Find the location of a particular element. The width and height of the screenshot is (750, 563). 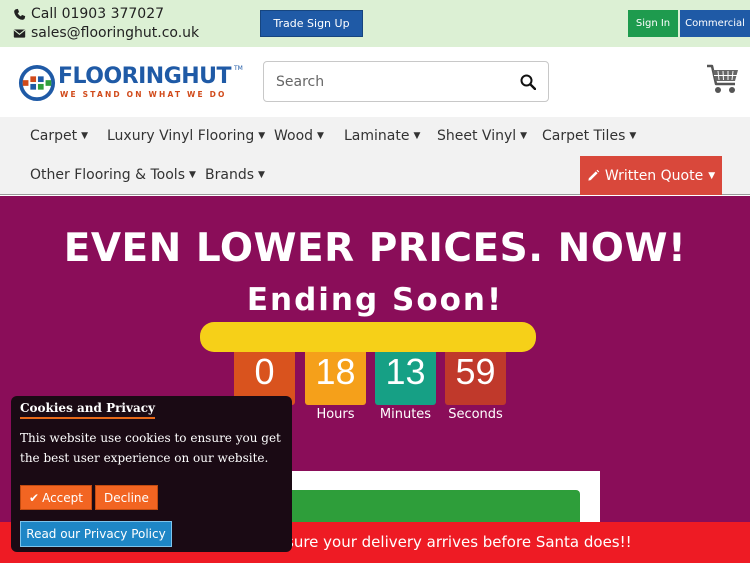

nav-item-luxury-vinyl-flooring: Luxury Vinyl Flooring ▼ is located at coordinates (186, 136).